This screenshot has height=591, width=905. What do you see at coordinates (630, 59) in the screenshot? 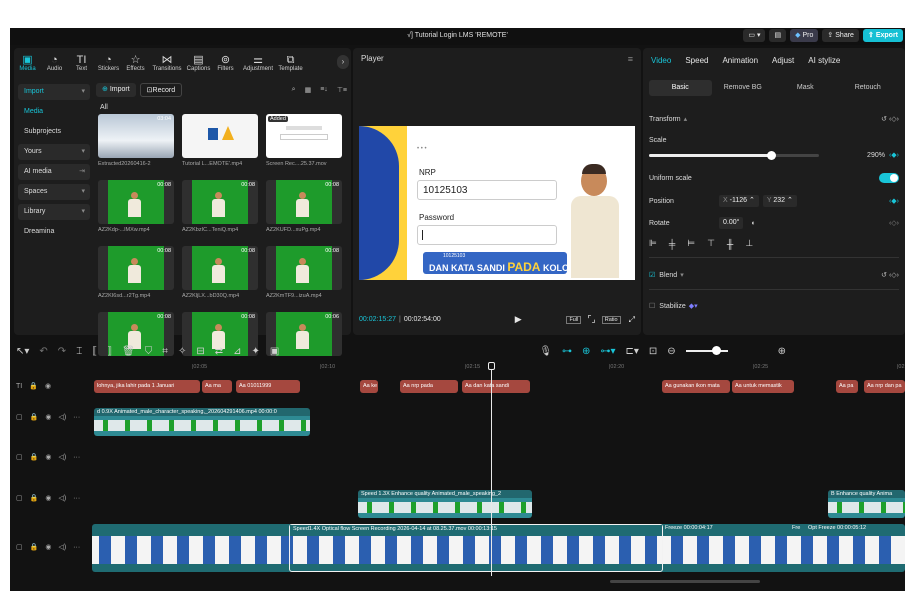
I see `player-menu-icon: ≡` at bounding box center [630, 59].